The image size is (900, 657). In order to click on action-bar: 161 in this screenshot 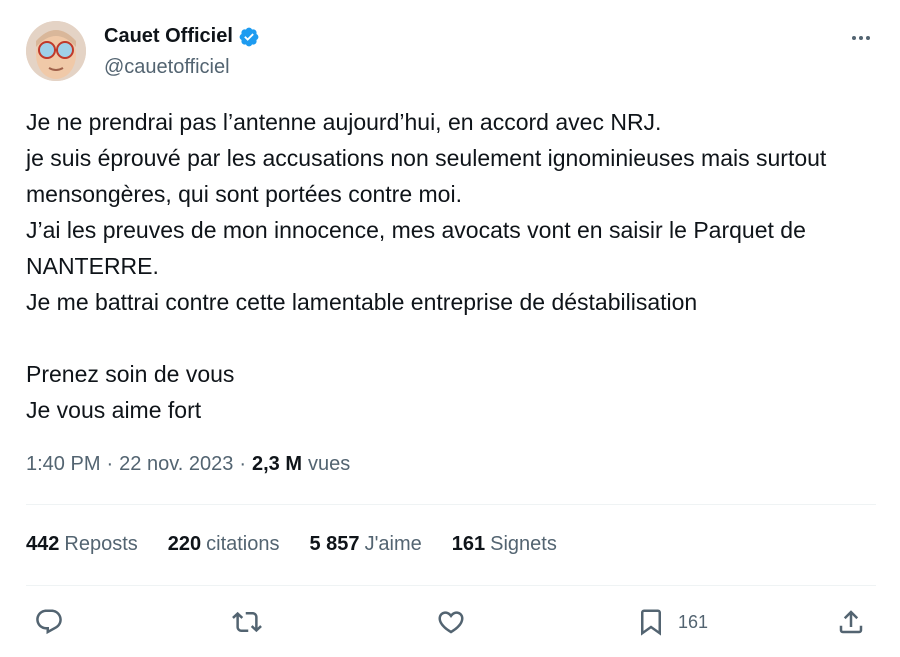, I will do `click(451, 622)`.